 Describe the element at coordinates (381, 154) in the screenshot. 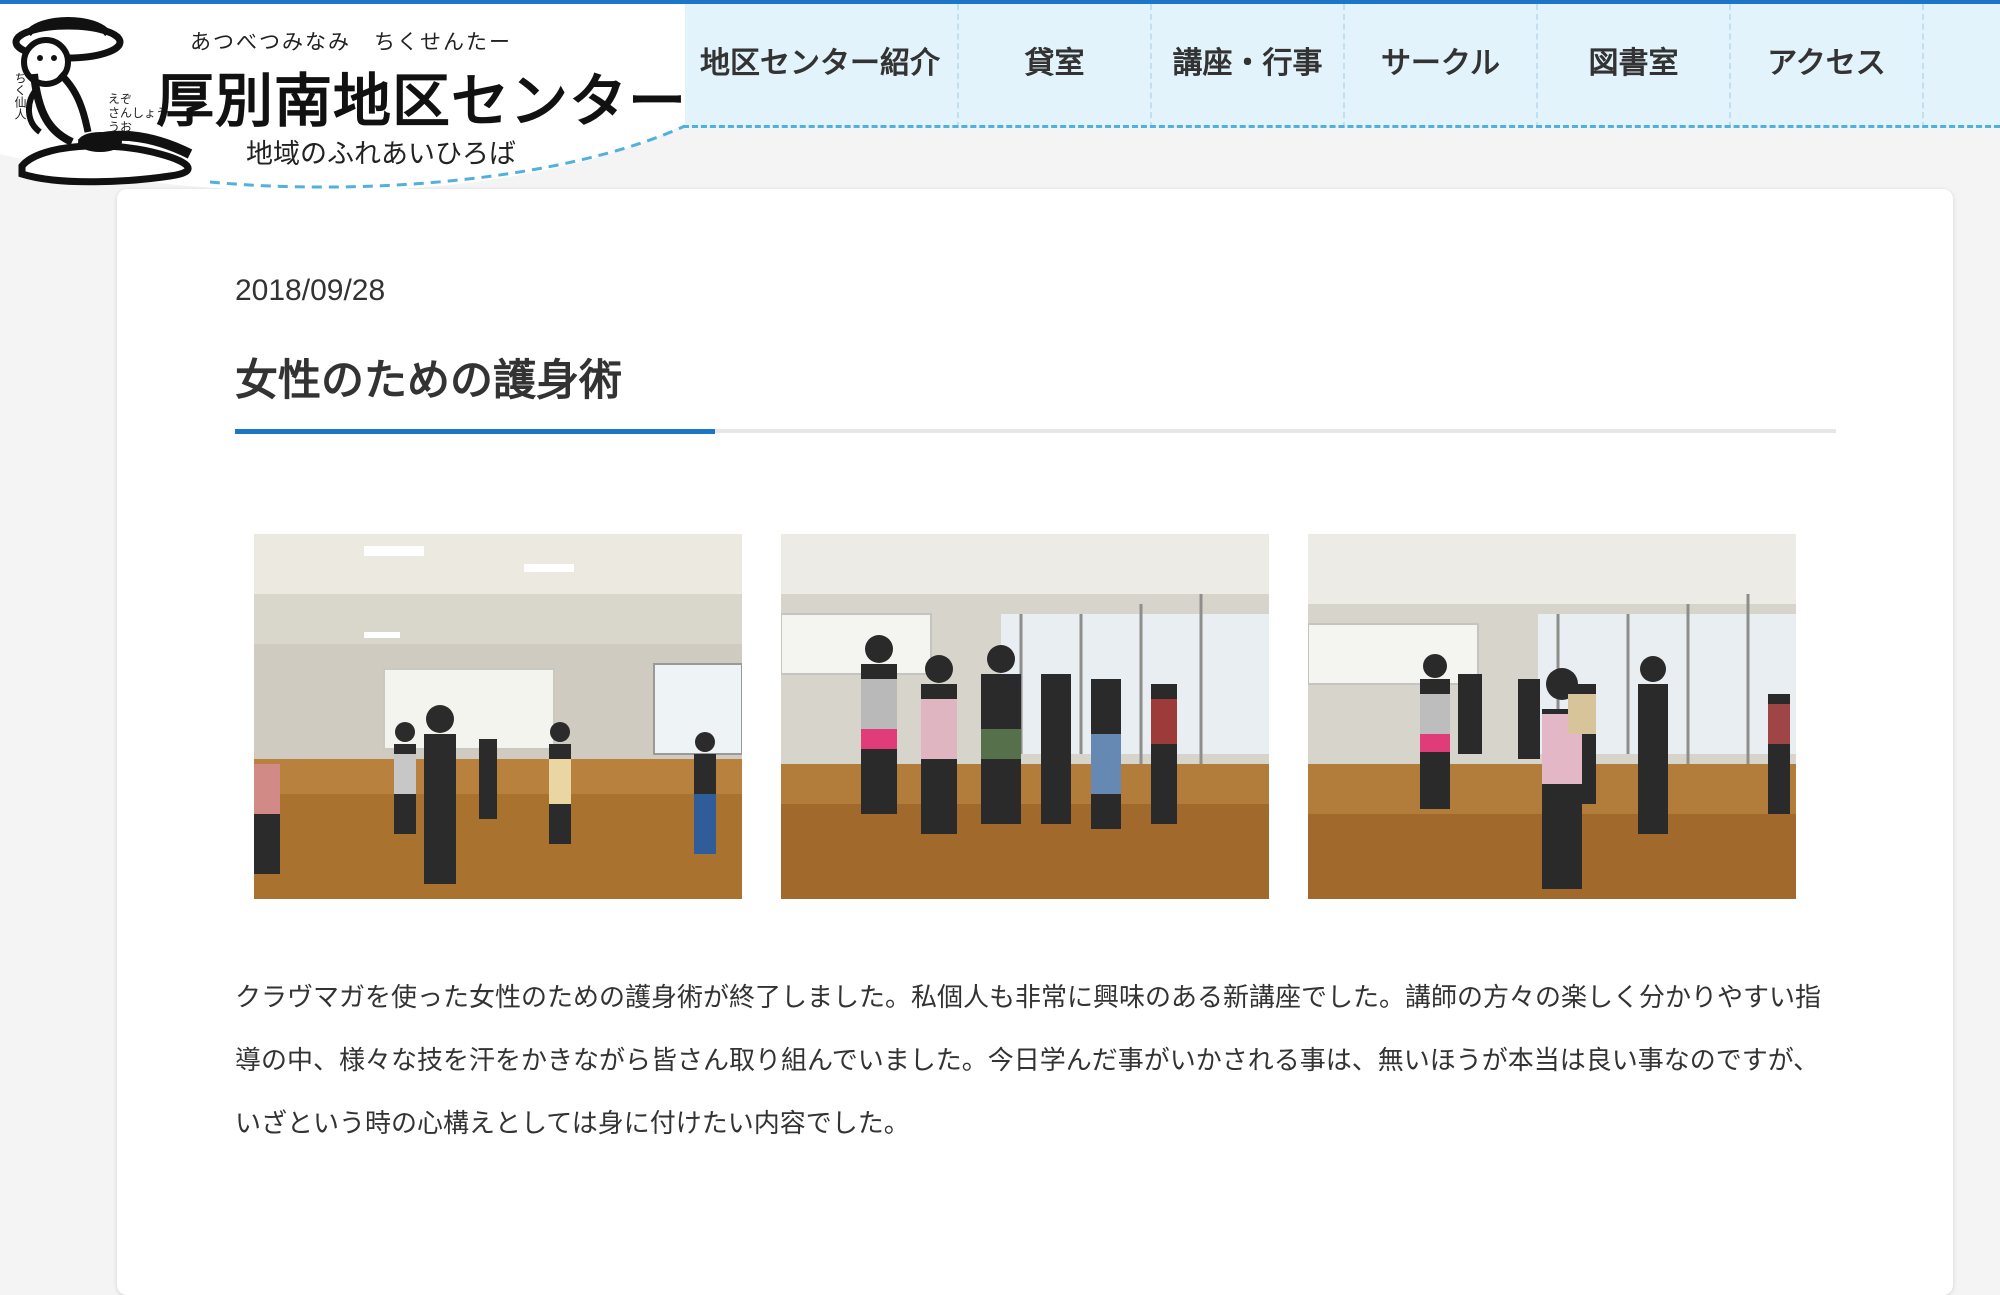

I see `site-tagline: 地域のふれあいひろば` at that location.